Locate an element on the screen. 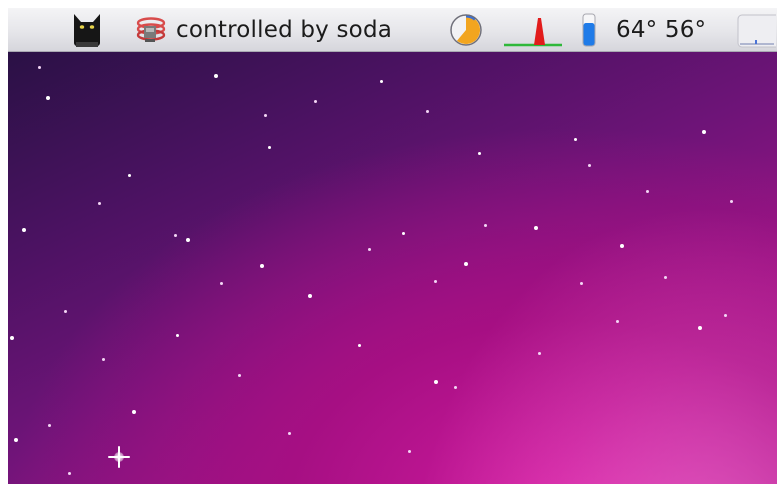 Image resolution: width=777 pixels, height=484 pixels. thermometer-icon is located at coordinates (589, 30).